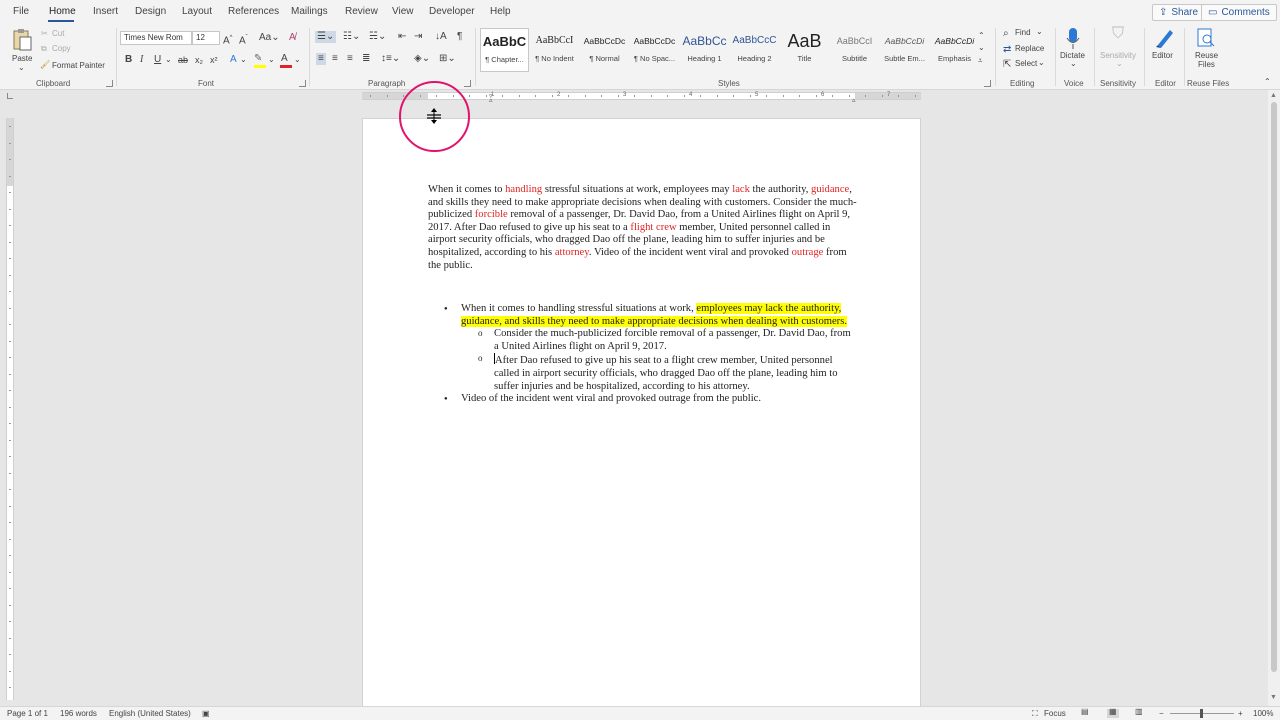 This screenshot has width=1280, height=720. I want to click on vertical-ruler, so click(10, 409).